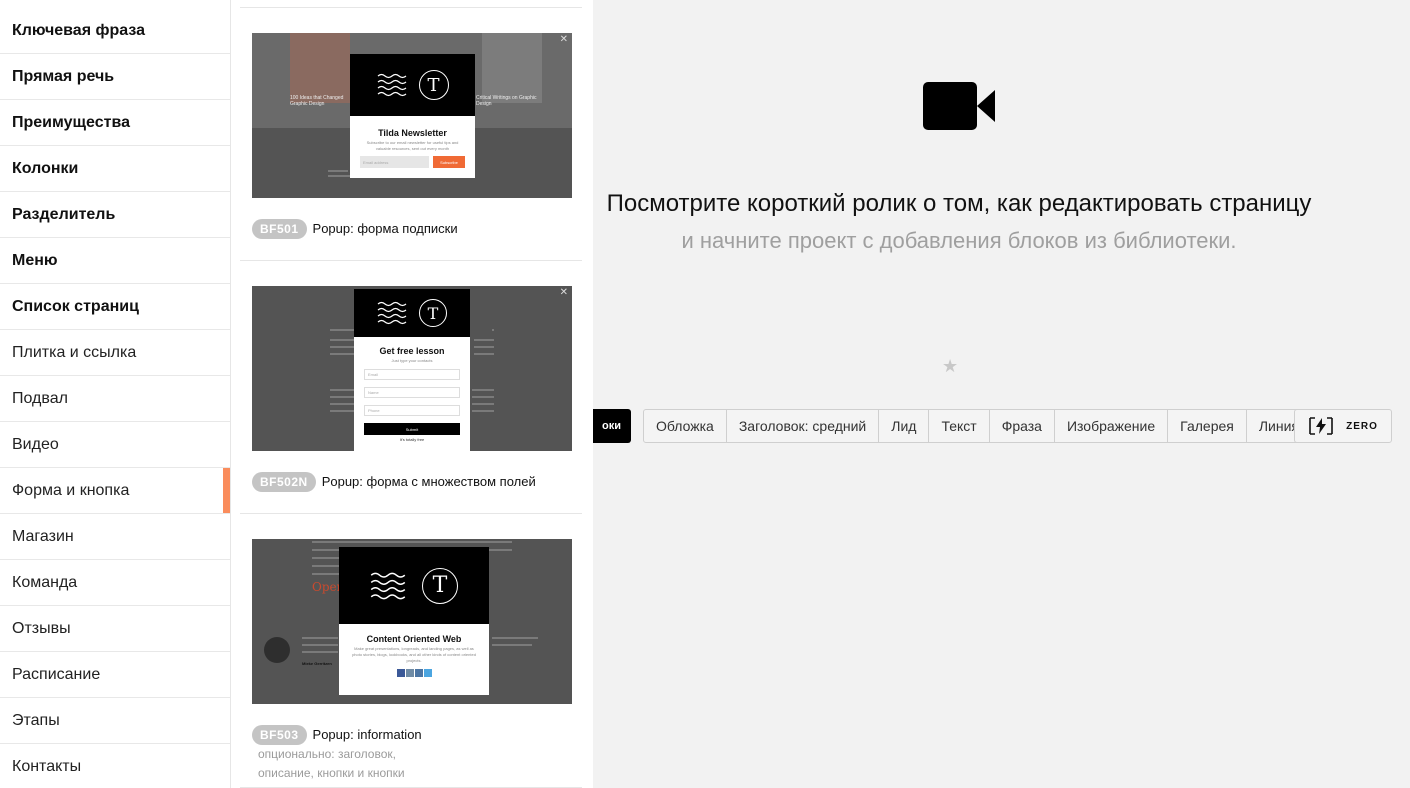 The image size is (1410, 788). Describe the element at coordinates (959, 106) in the screenshot. I see `video-camera-icon` at that location.